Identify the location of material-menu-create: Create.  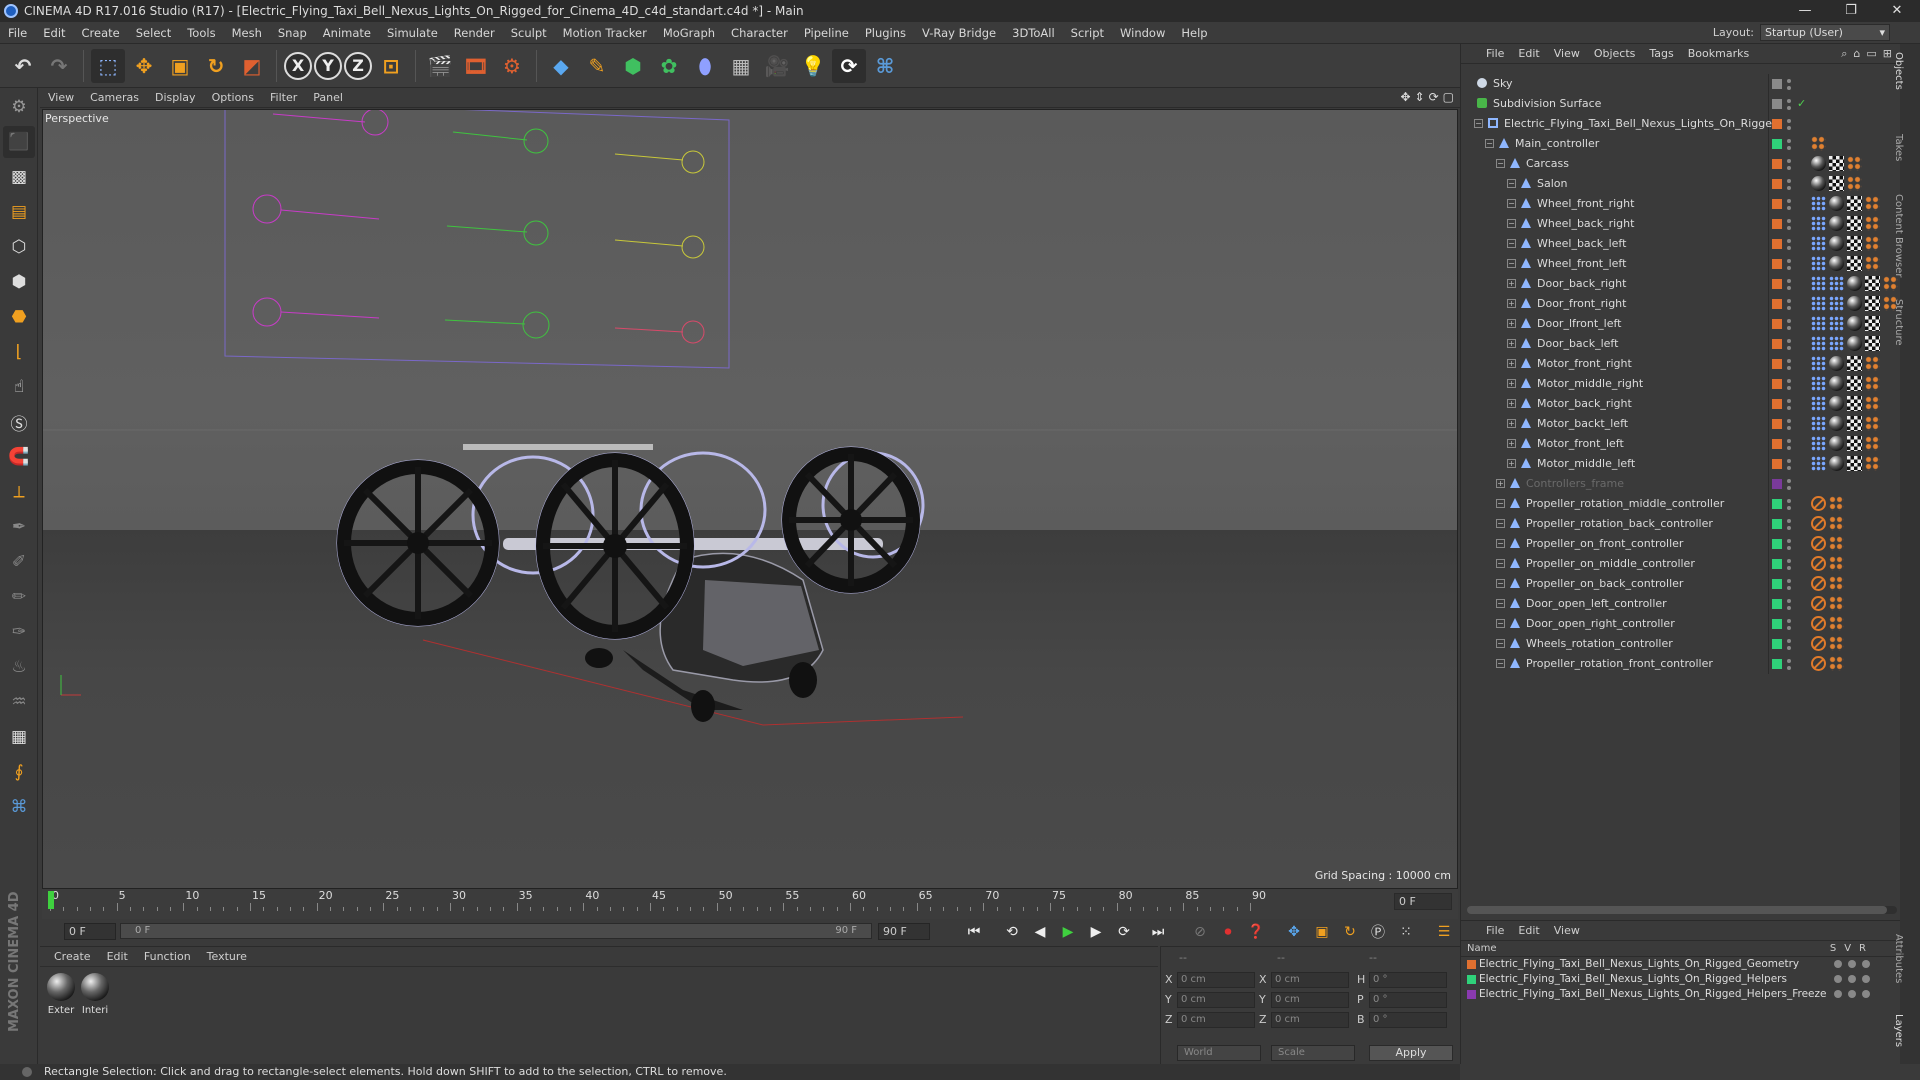
(72, 956).